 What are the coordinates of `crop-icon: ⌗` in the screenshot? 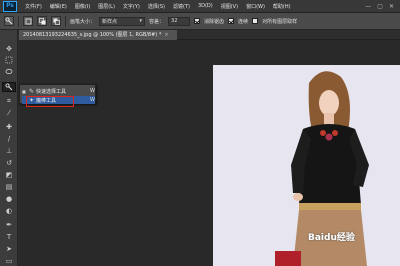 It's located at (9, 101).